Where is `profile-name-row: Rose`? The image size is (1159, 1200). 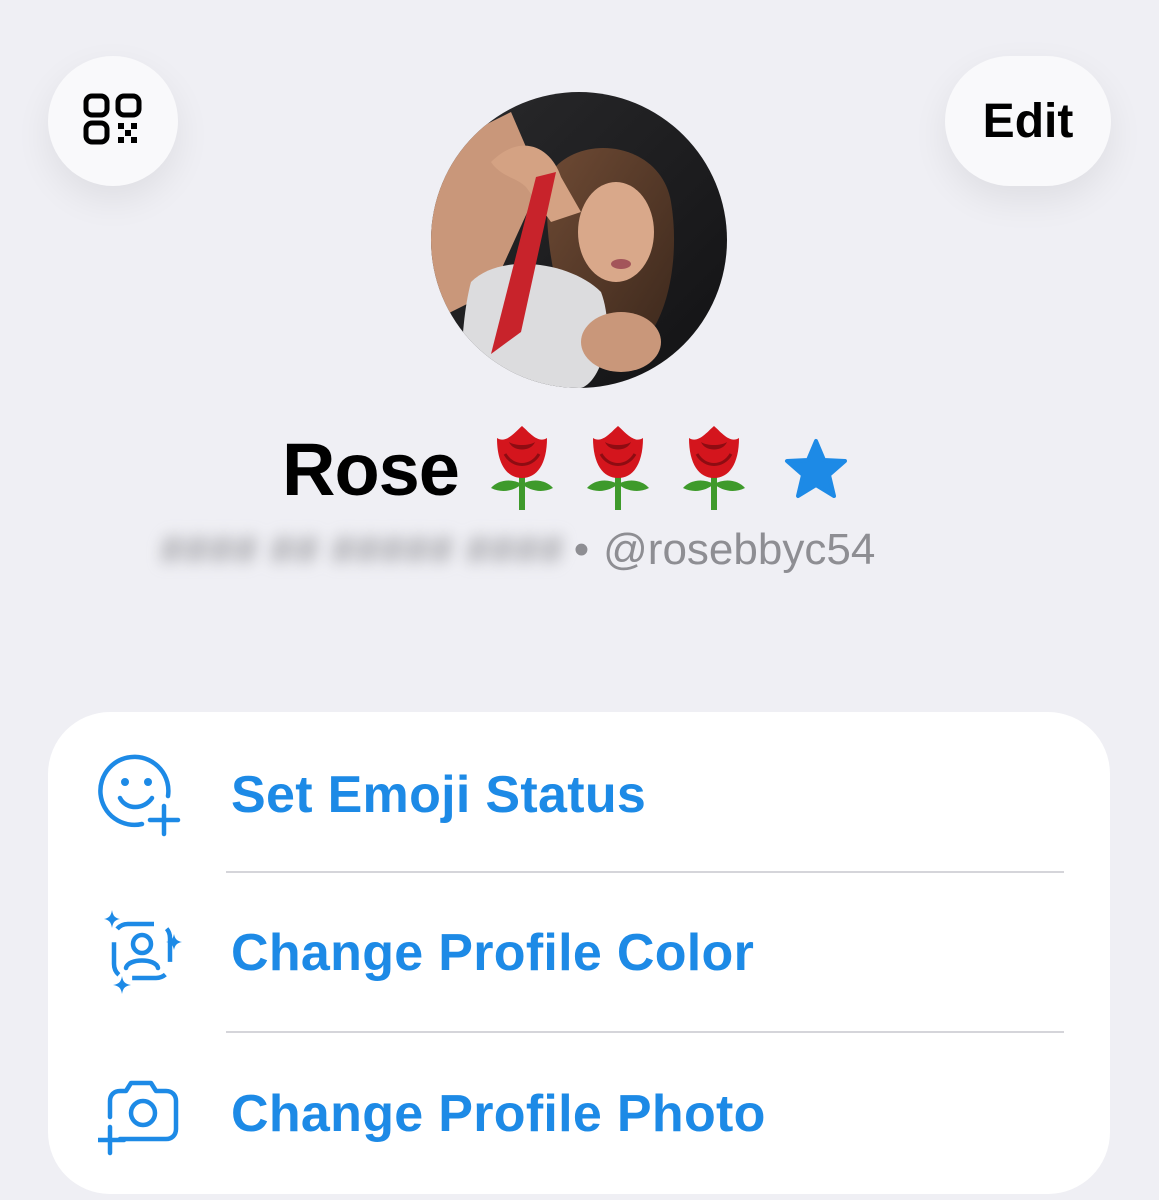
profile-name-row: Rose is located at coordinates (565, 469).